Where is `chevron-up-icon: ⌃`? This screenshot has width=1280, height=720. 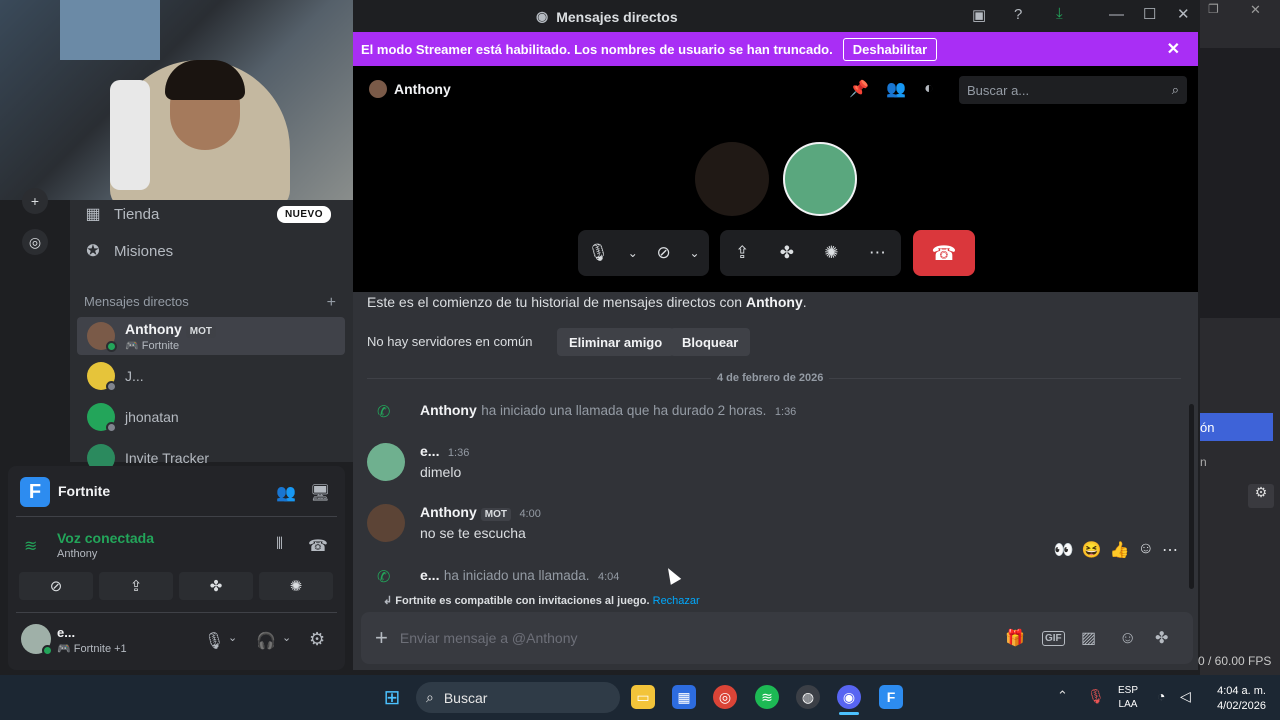 chevron-up-icon: ⌃ is located at coordinates (1062, 696).